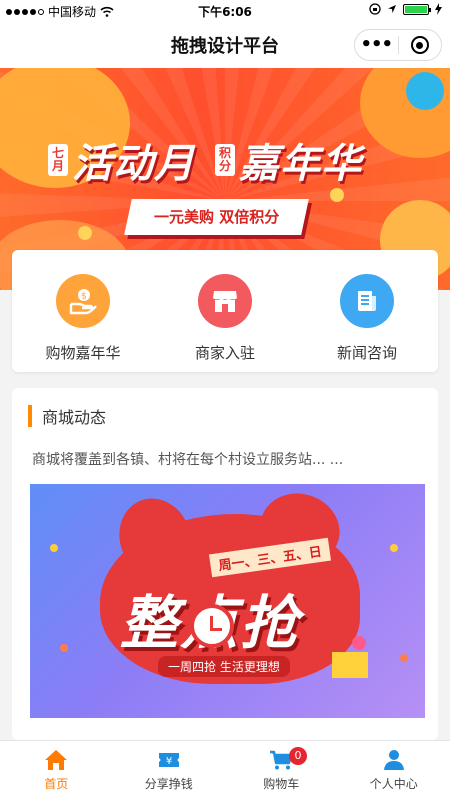 This screenshot has width=450, height=800. What do you see at coordinates (392, 9) in the screenshot?
I see `location-icon` at bounding box center [392, 9].